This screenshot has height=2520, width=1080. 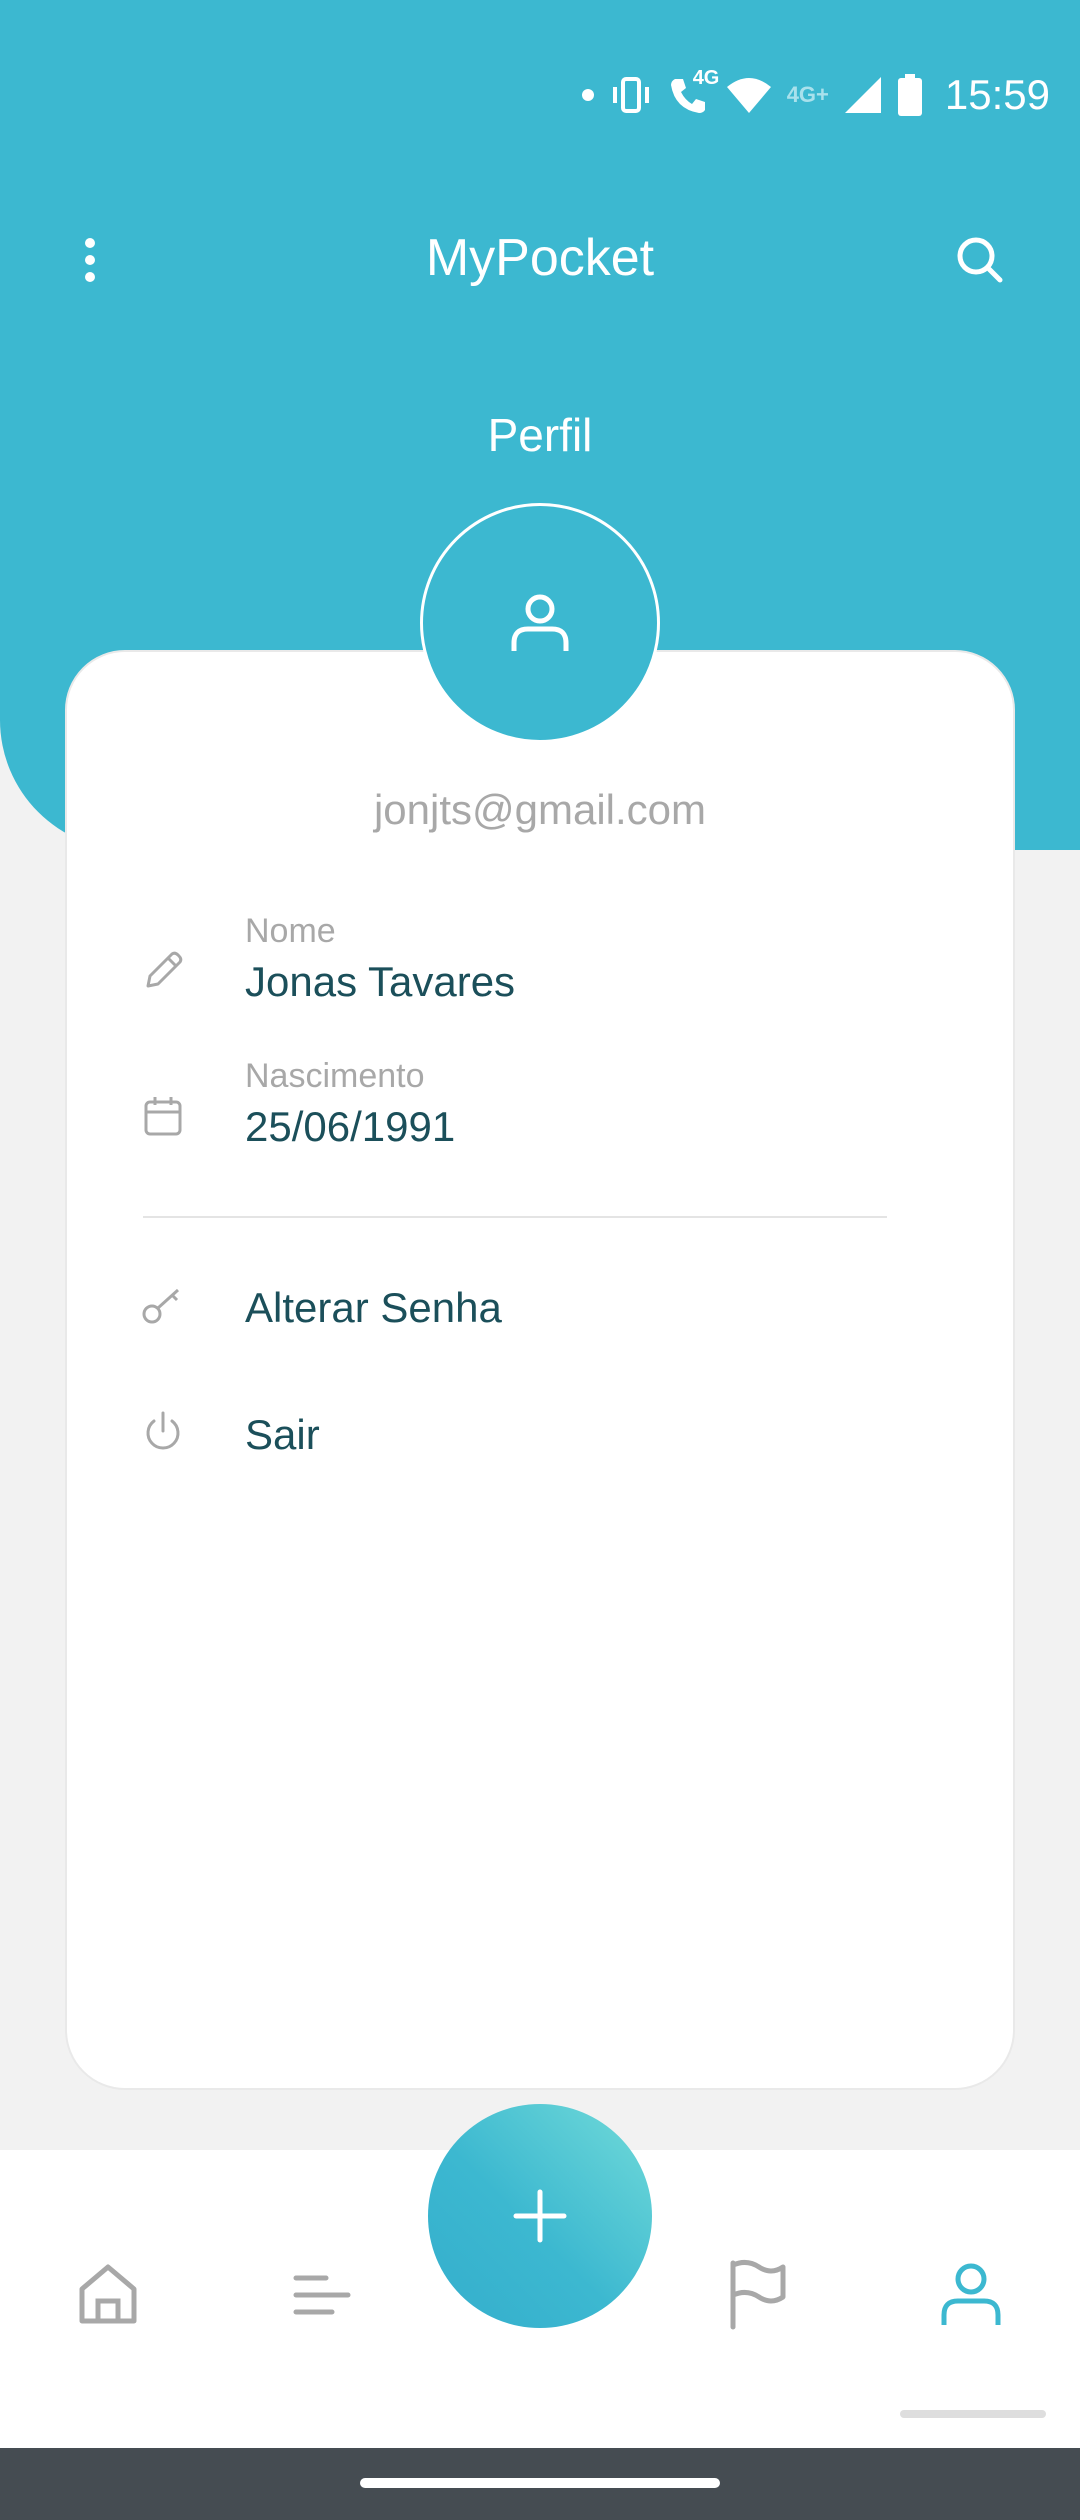 What do you see at coordinates (540, 1306) in the screenshot?
I see `change-password-button: Alterar Senha` at bounding box center [540, 1306].